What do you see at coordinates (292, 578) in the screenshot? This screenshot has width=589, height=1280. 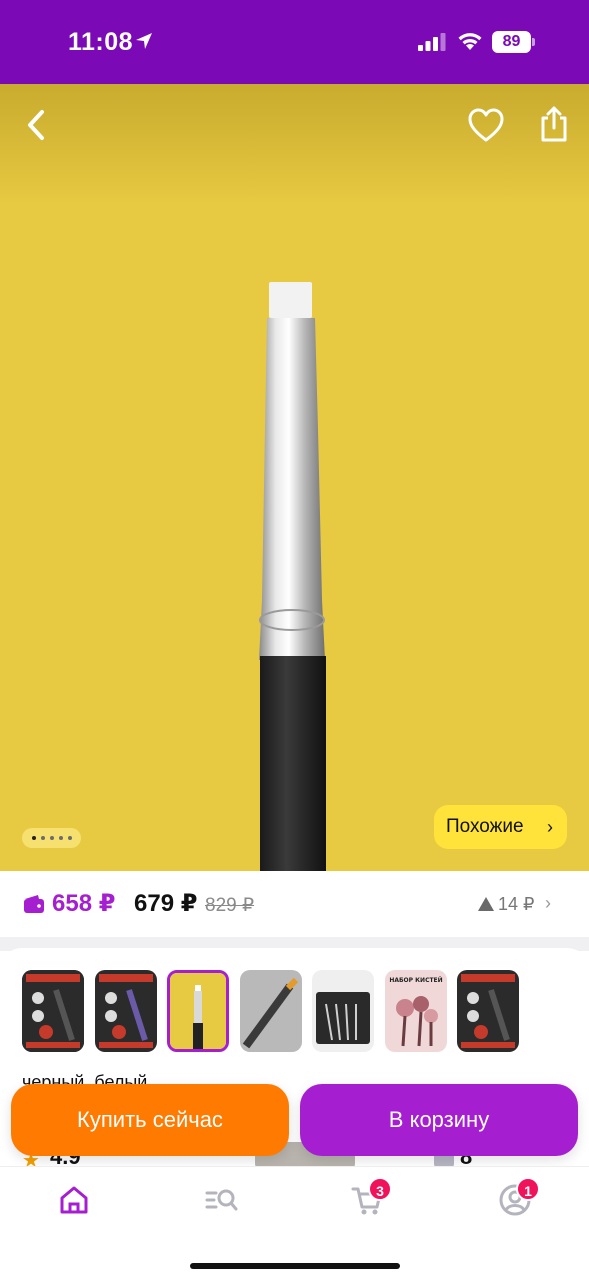 I see `brush-image` at bounding box center [292, 578].